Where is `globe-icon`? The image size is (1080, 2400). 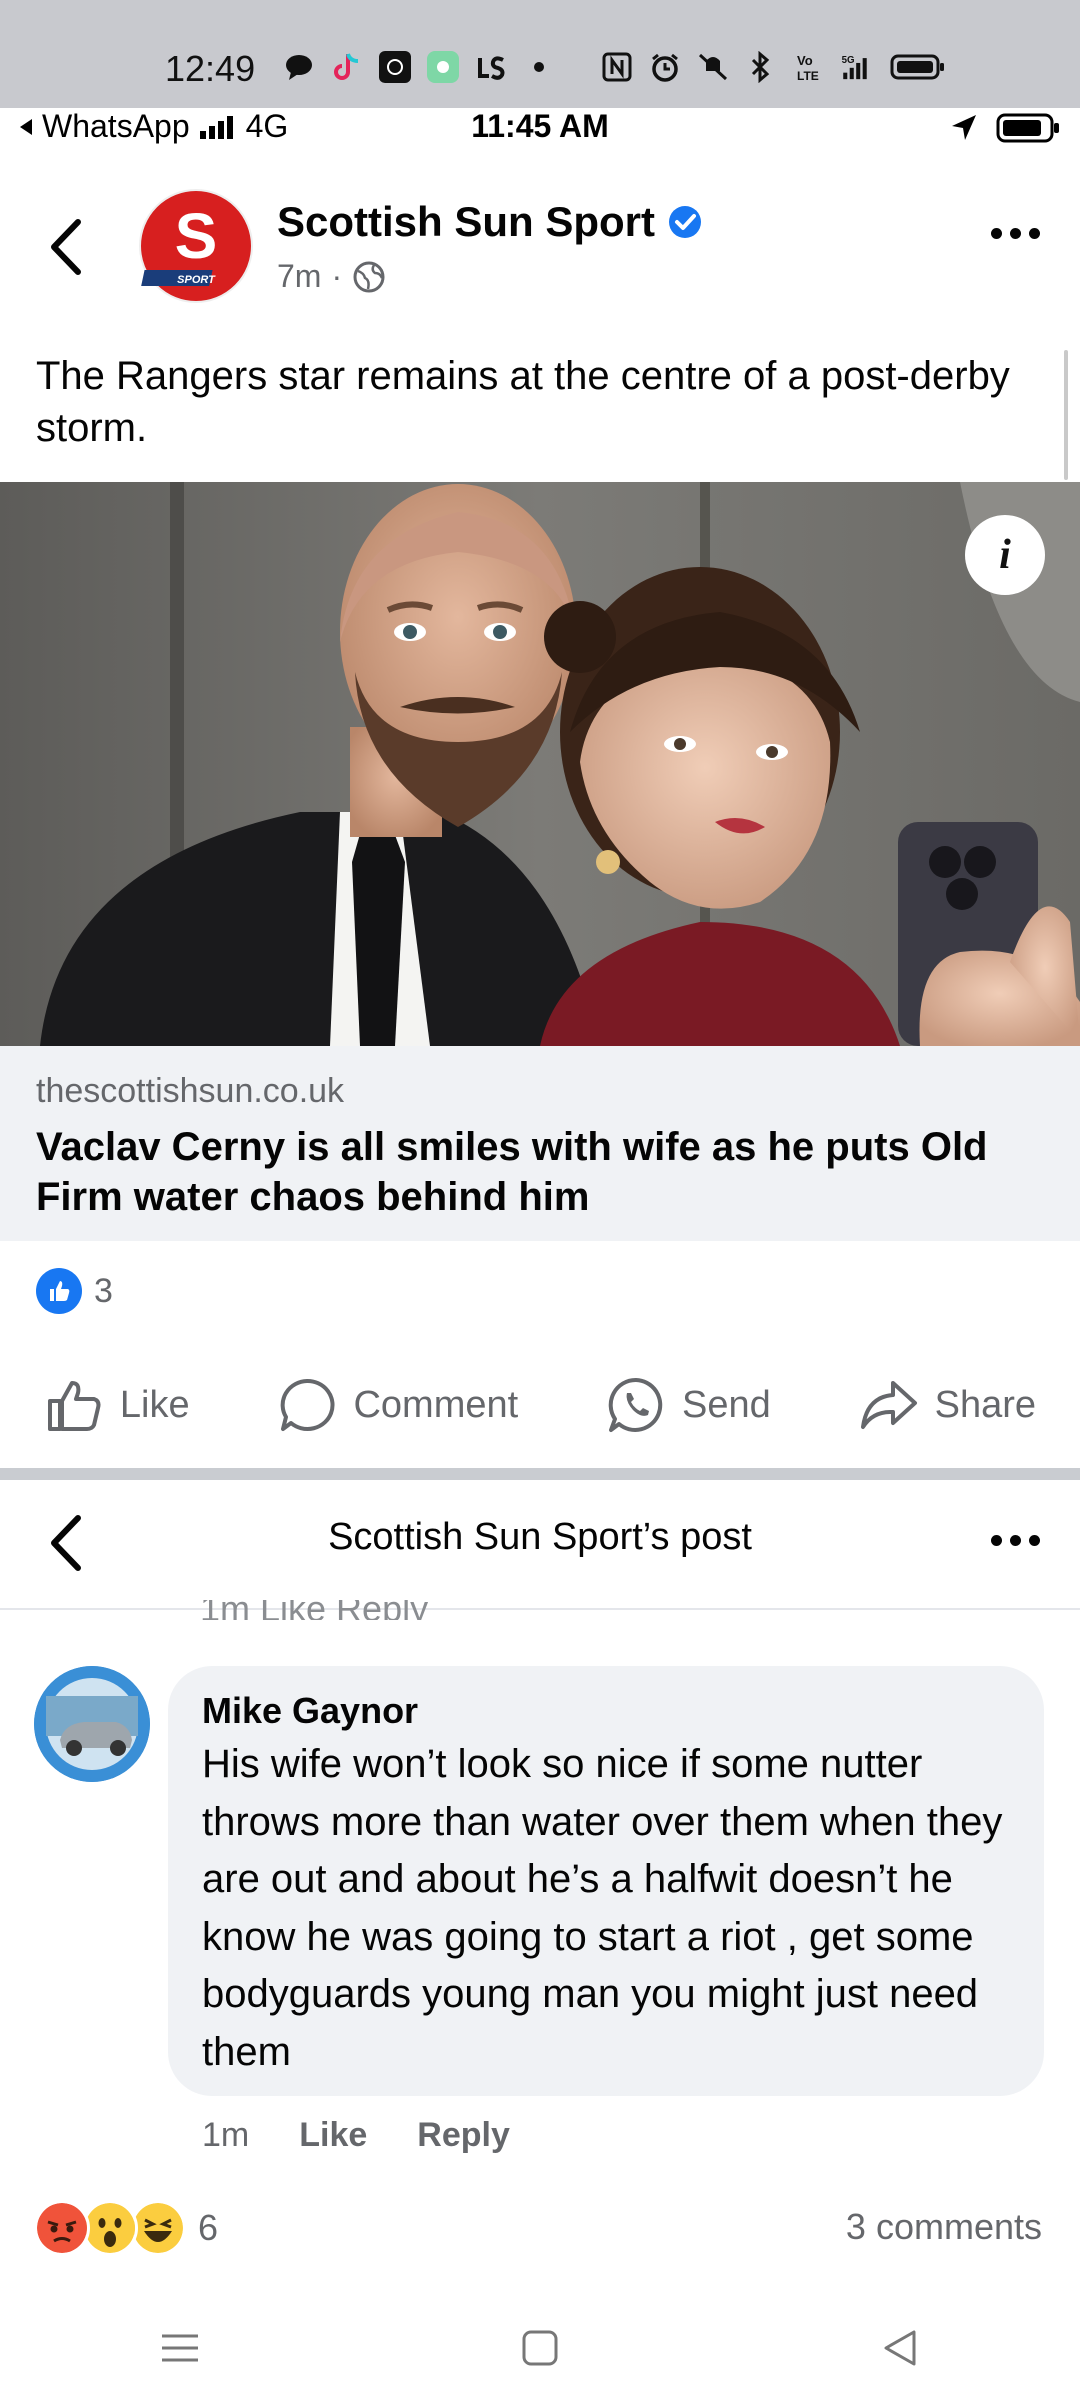
globe-icon is located at coordinates (369, 276).